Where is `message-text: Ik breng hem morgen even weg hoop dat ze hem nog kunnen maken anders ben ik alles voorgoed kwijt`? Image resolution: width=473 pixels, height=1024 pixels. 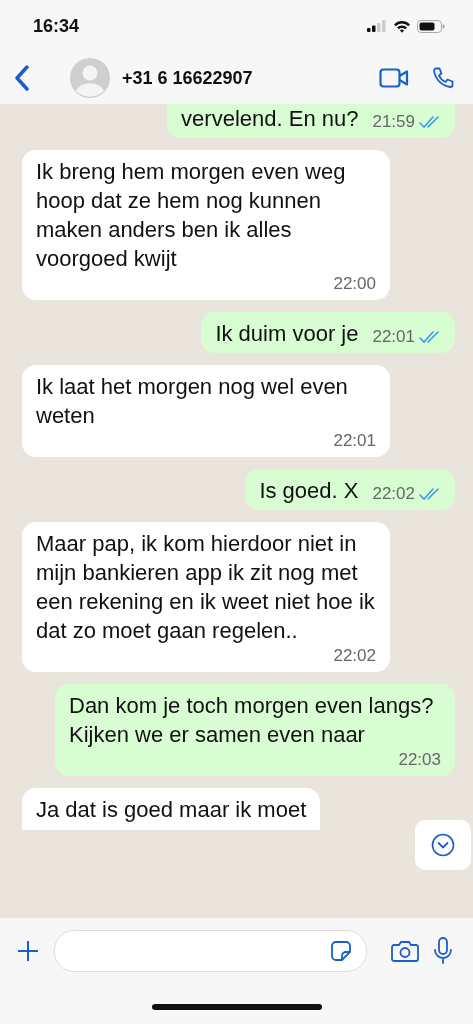
message-text: Ik breng hem morgen even weg hoop dat ze hem nog kunnen maken anders ben ik alles voorgoed kwijt is located at coordinates (191, 215).